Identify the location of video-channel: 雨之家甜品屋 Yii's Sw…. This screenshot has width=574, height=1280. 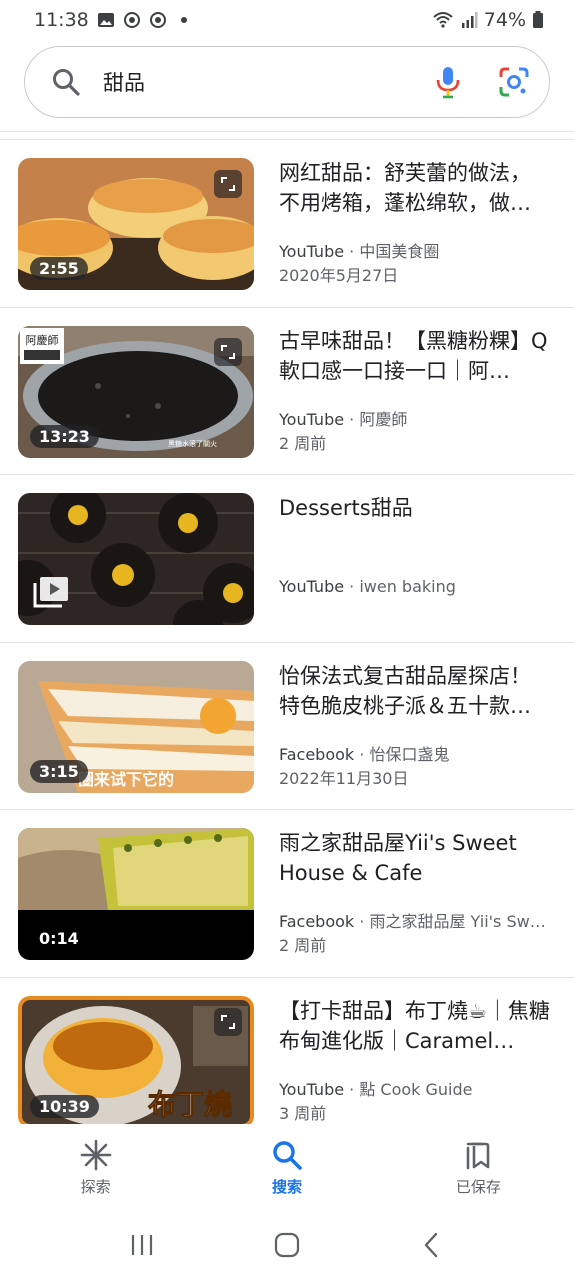
(457, 921).